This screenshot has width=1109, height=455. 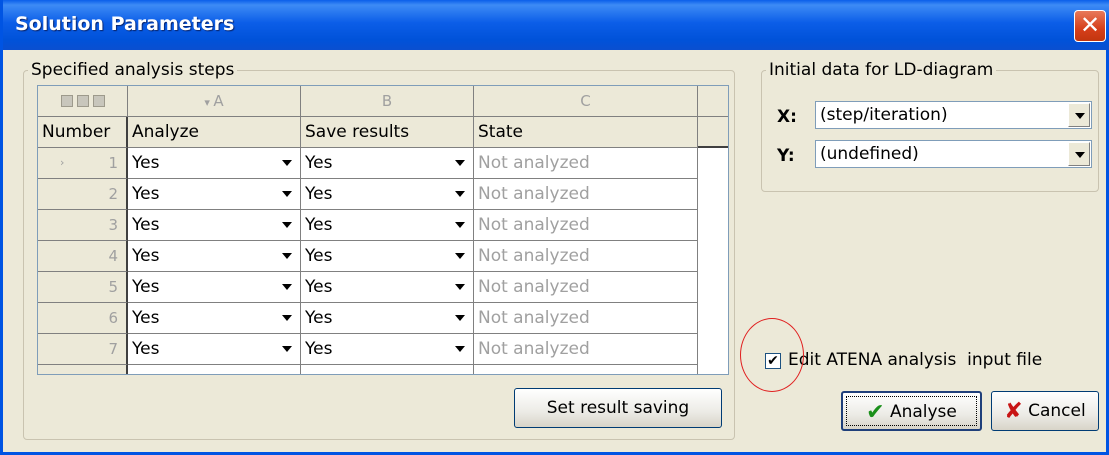 What do you see at coordinates (133, 70) in the screenshot?
I see `specified-analysis-steps-legend: Specified analysis steps` at bounding box center [133, 70].